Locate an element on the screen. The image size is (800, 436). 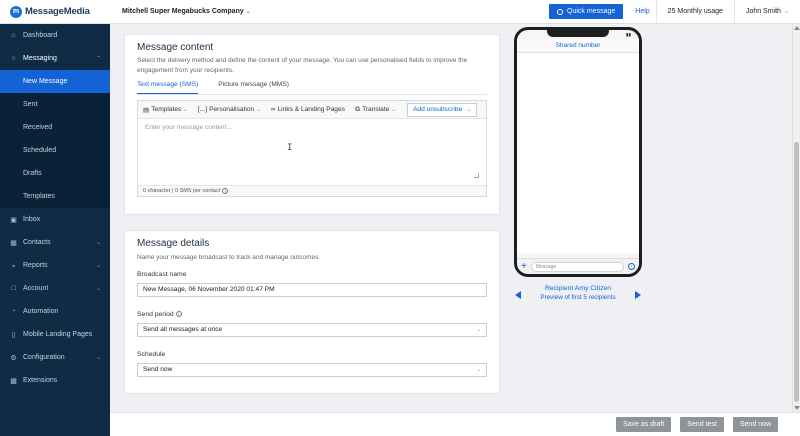
broadcast-name-label: Broadcast name is located at coordinates (162, 274).